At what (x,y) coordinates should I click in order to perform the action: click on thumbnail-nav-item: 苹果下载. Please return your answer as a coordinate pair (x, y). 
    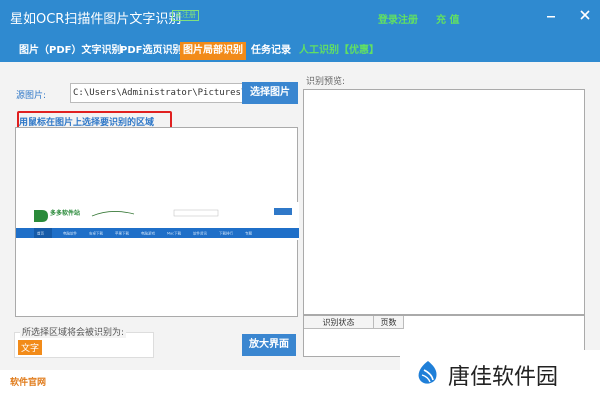
    Looking at the image, I should click on (122, 233).